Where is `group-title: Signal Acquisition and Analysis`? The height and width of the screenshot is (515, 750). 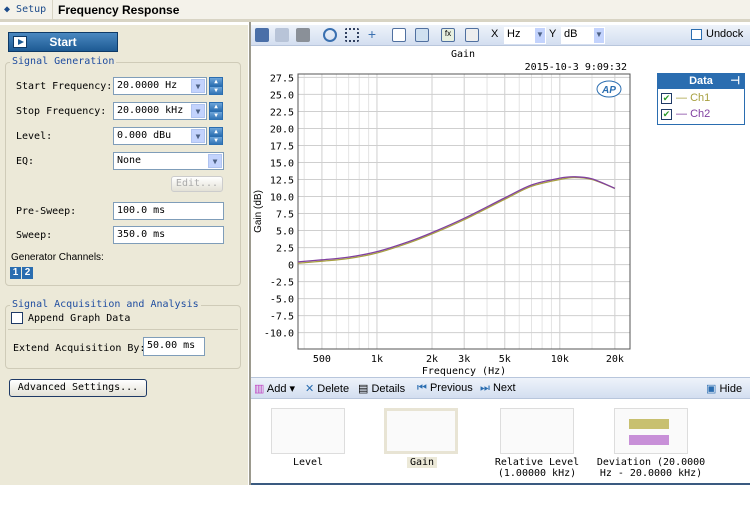 group-title: Signal Acquisition and Analysis is located at coordinates (105, 304).